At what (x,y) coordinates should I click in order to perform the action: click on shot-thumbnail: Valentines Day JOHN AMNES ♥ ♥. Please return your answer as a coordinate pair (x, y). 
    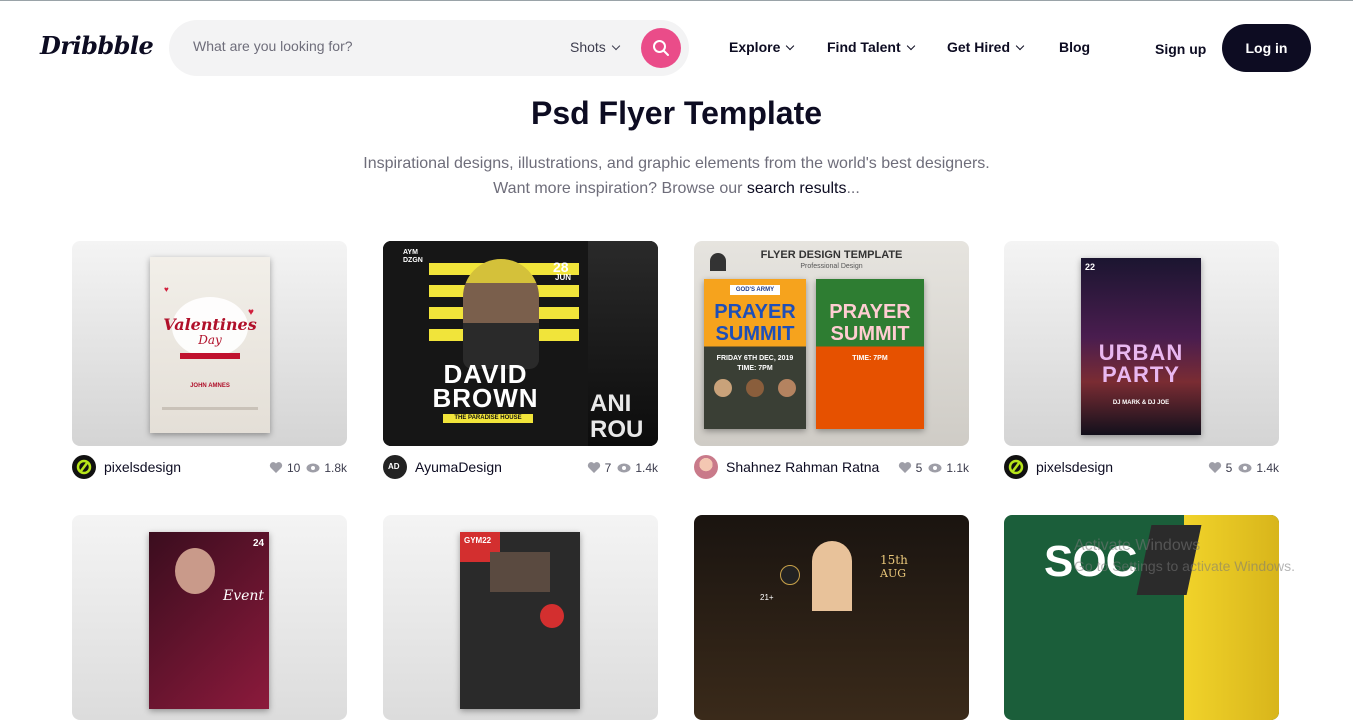
    Looking at the image, I should click on (209, 343).